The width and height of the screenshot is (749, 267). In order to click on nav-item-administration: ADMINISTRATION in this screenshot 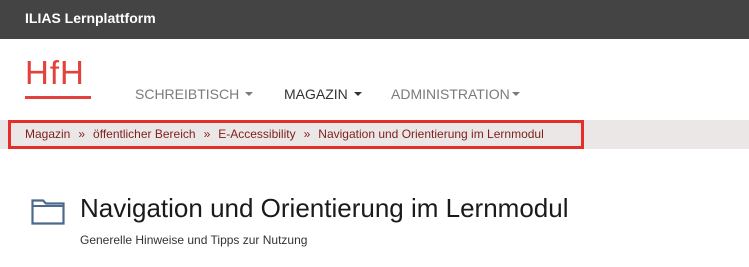, I will do `click(455, 94)`.